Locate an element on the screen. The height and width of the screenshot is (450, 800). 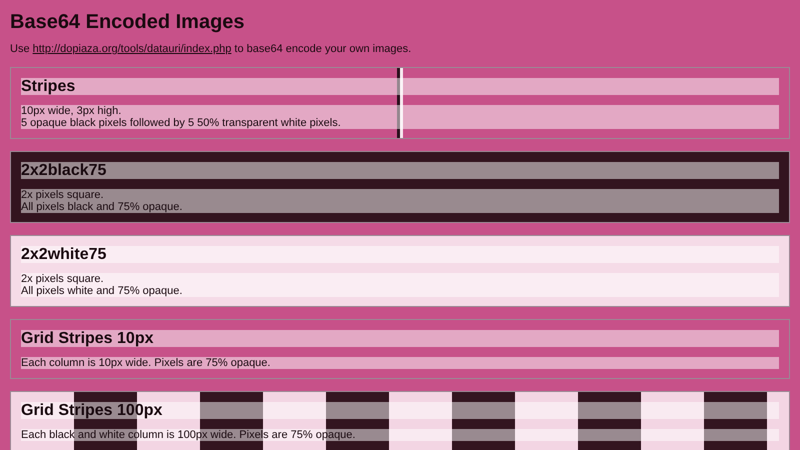
section-heading: Grid Stripes 10px is located at coordinates (400, 338).